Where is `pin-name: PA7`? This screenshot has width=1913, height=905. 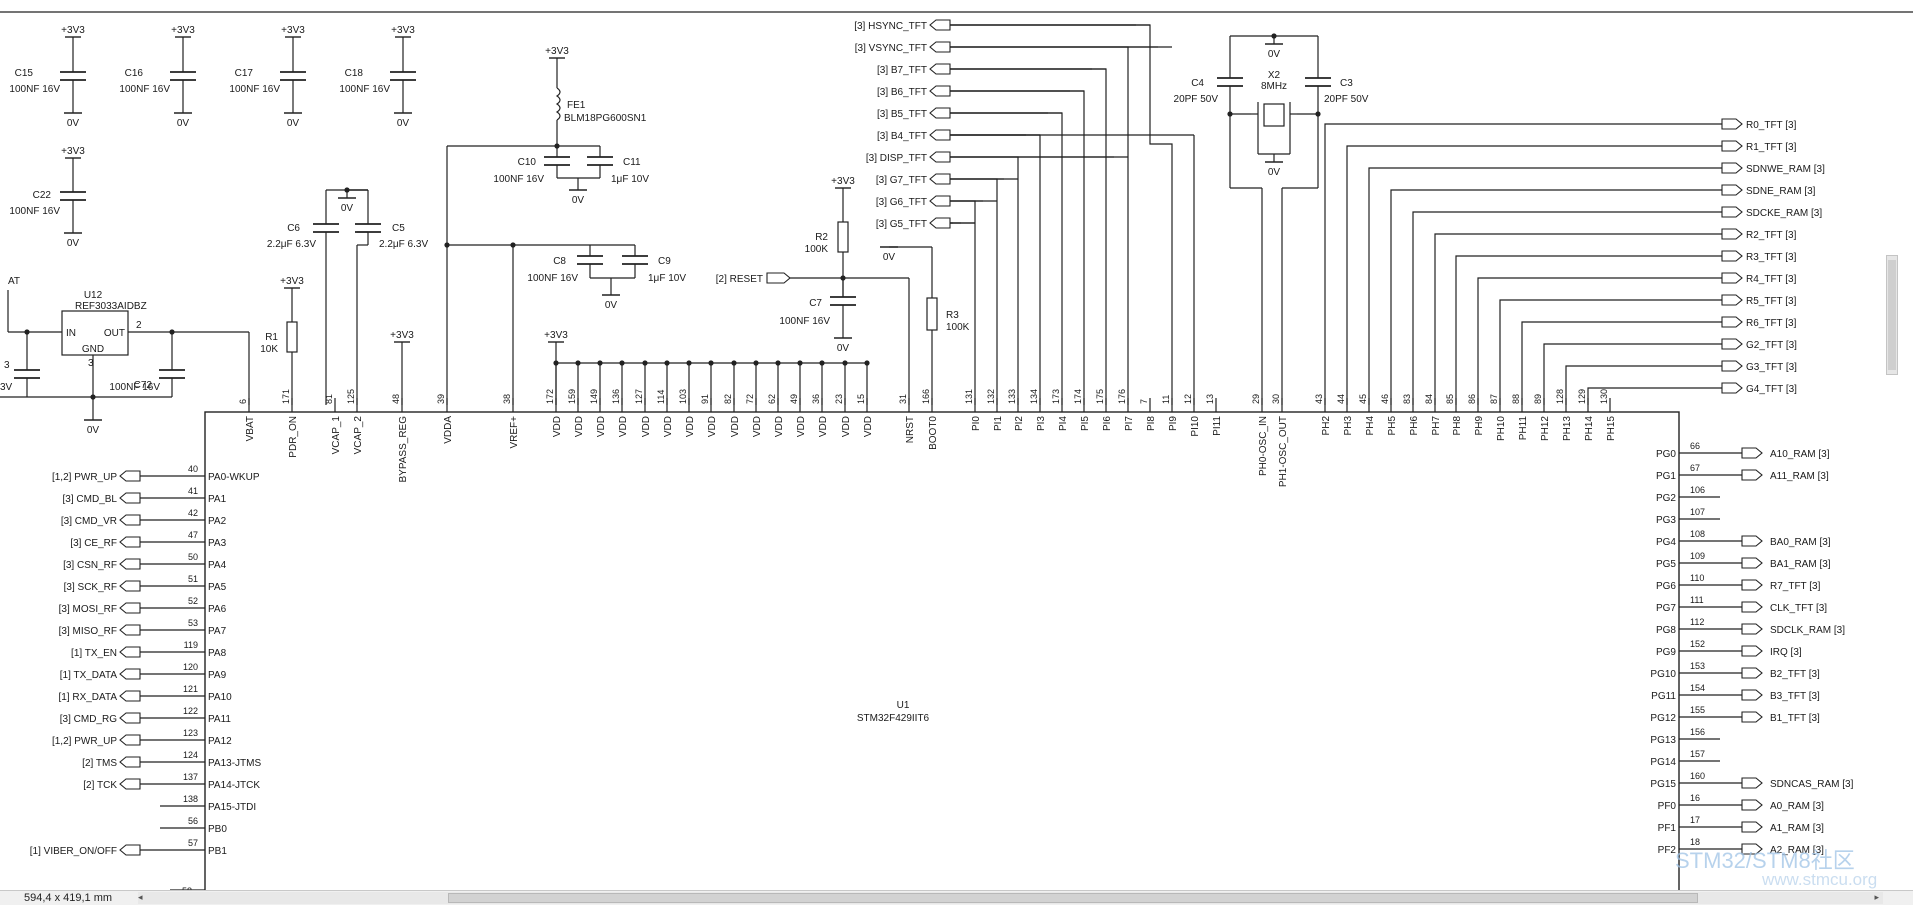 pin-name: PA7 is located at coordinates (217, 631).